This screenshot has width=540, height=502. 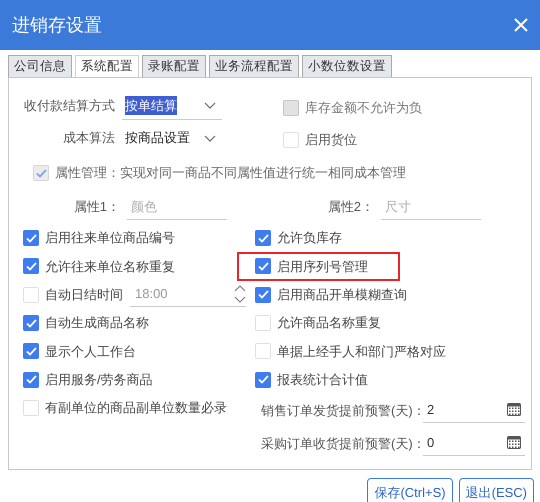 I want to click on number-value: 2, so click(x=430, y=410).